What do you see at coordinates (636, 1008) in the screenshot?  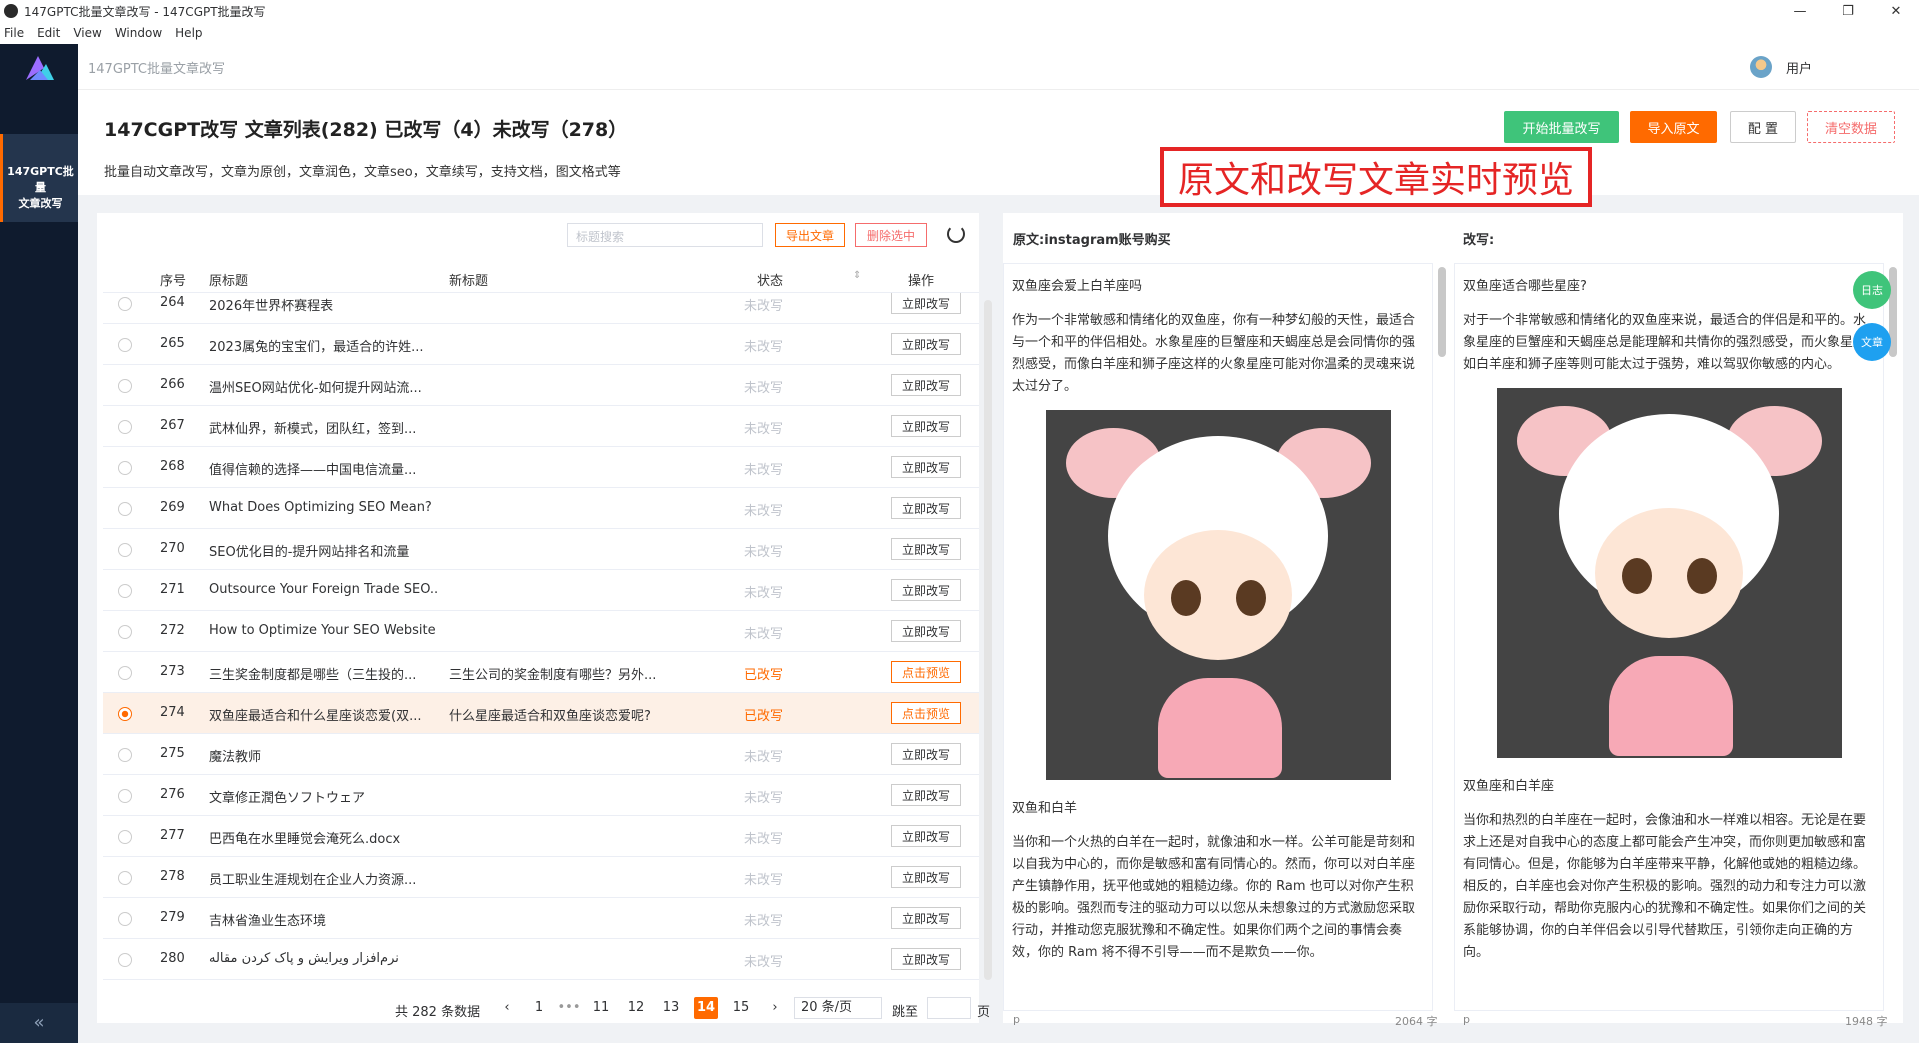 I see `pager-page-12: 12` at bounding box center [636, 1008].